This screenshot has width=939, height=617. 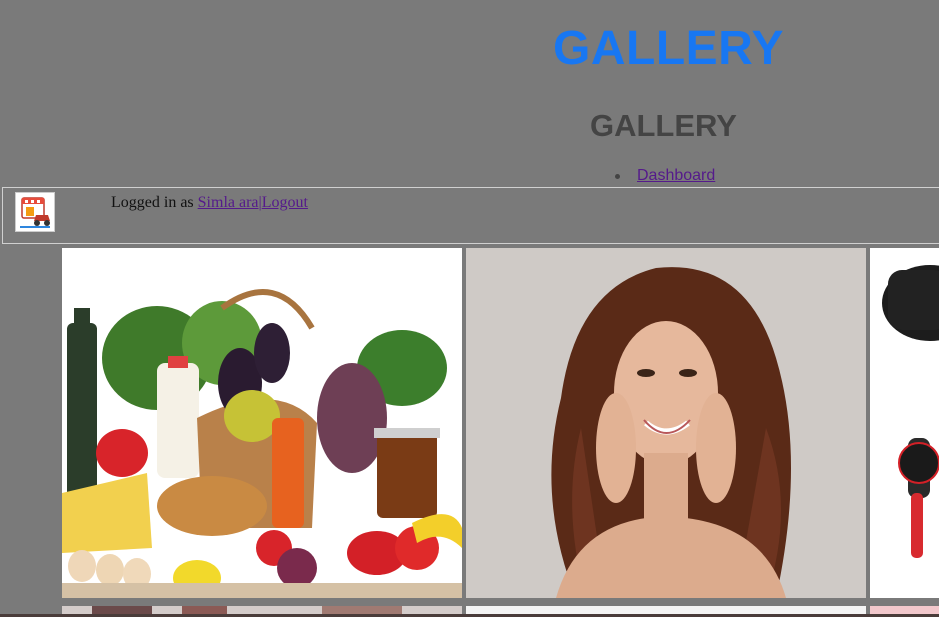 What do you see at coordinates (228, 202) in the screenshot?
I see `username-link: Simla ara` at bounding box center [228, 202].